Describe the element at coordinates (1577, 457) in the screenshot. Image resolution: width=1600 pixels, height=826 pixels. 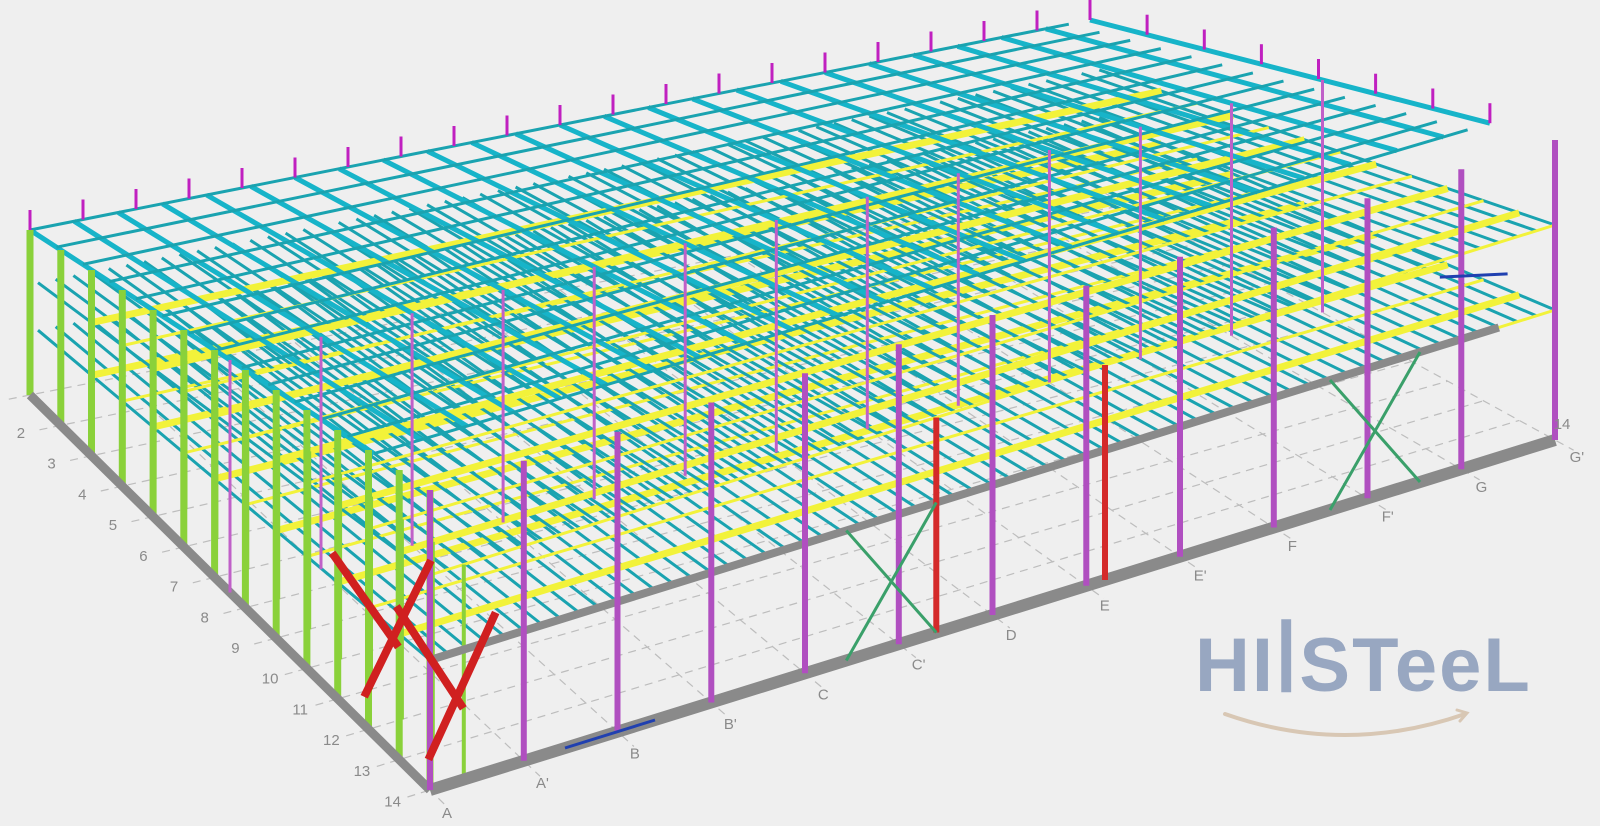
I see `grid-label-letter: G'` at that location.